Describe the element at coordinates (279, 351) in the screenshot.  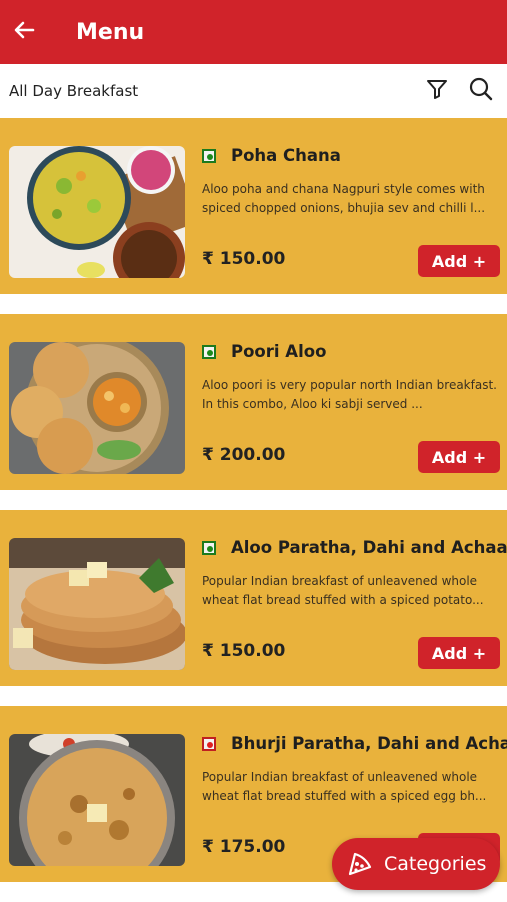
I see `item-name: Poori Aloo` at that location.